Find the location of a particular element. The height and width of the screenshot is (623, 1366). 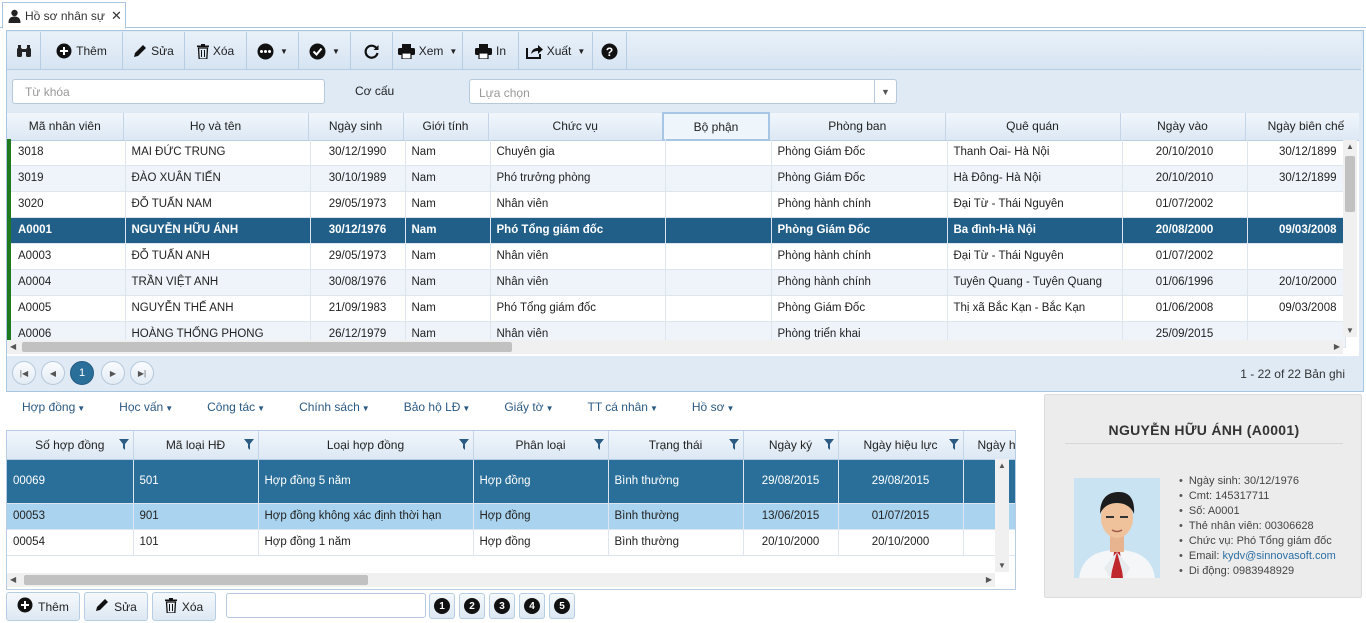

detail-tab: Hồ sơ ▼ is located at coordinates (713, 411).